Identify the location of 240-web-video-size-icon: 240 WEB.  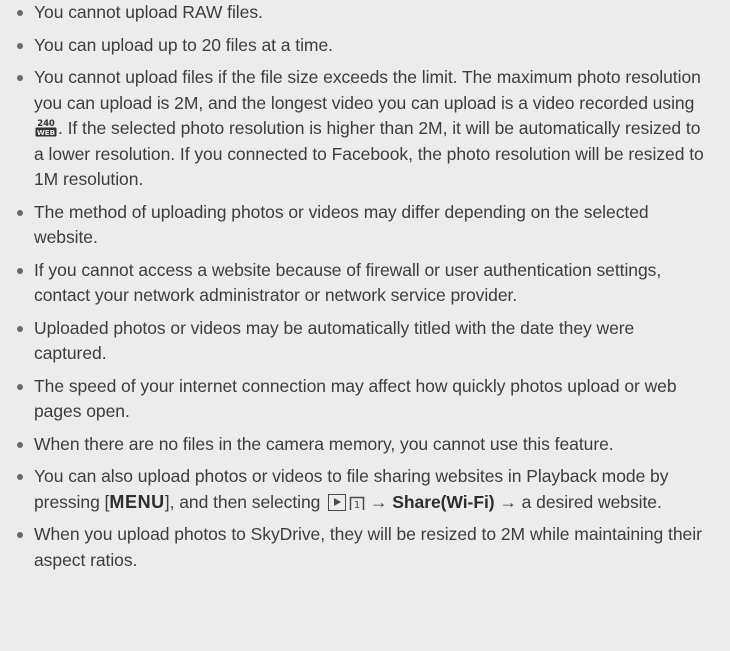
(46, 128).